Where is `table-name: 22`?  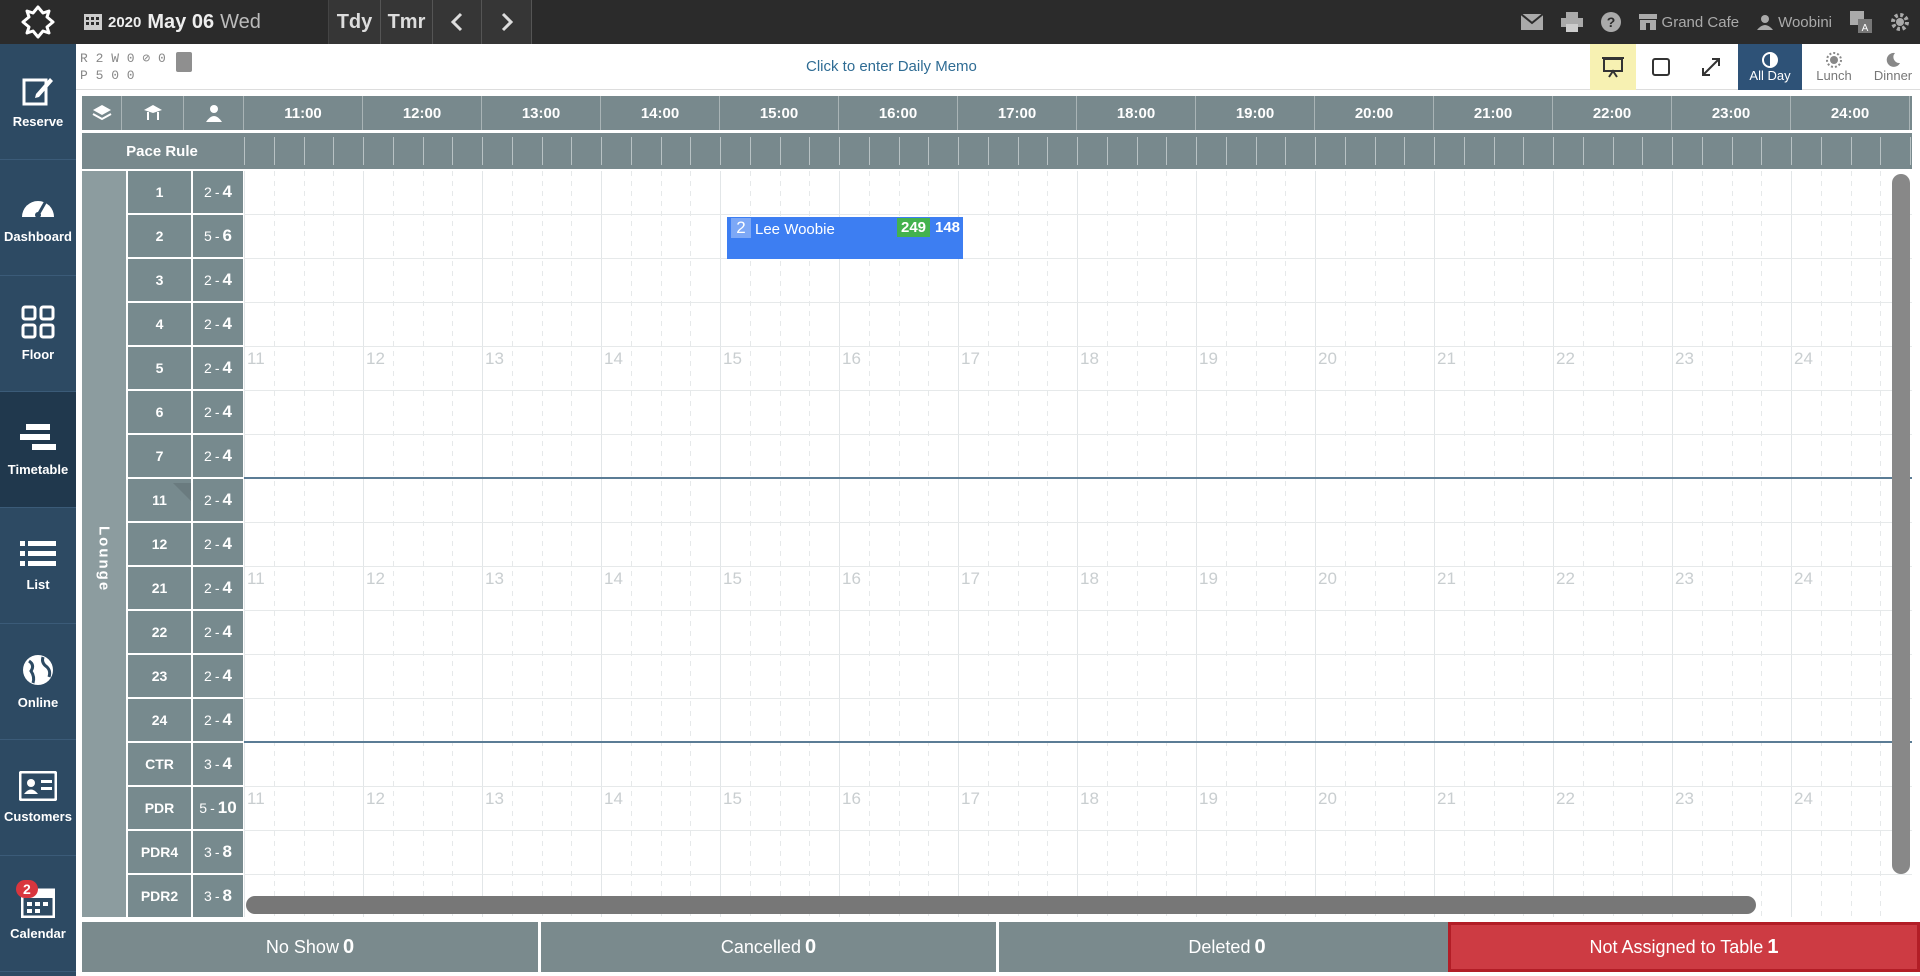
table-name: 22 is located at coordinates (159, 632).